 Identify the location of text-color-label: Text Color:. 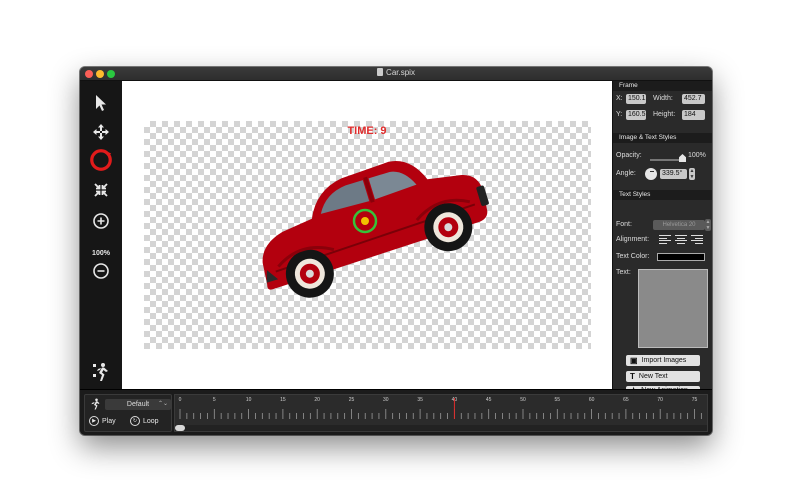
(633, 256).